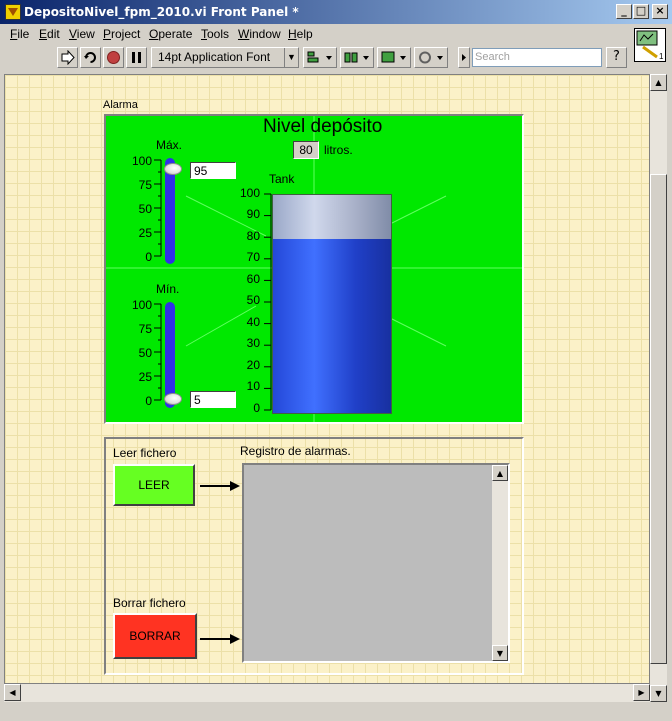 This screenshot has width=672, height=721. Describe the element at coordinates (291, 57) in the screenshot. I see `chevron-down-icon: ▼` at that location.